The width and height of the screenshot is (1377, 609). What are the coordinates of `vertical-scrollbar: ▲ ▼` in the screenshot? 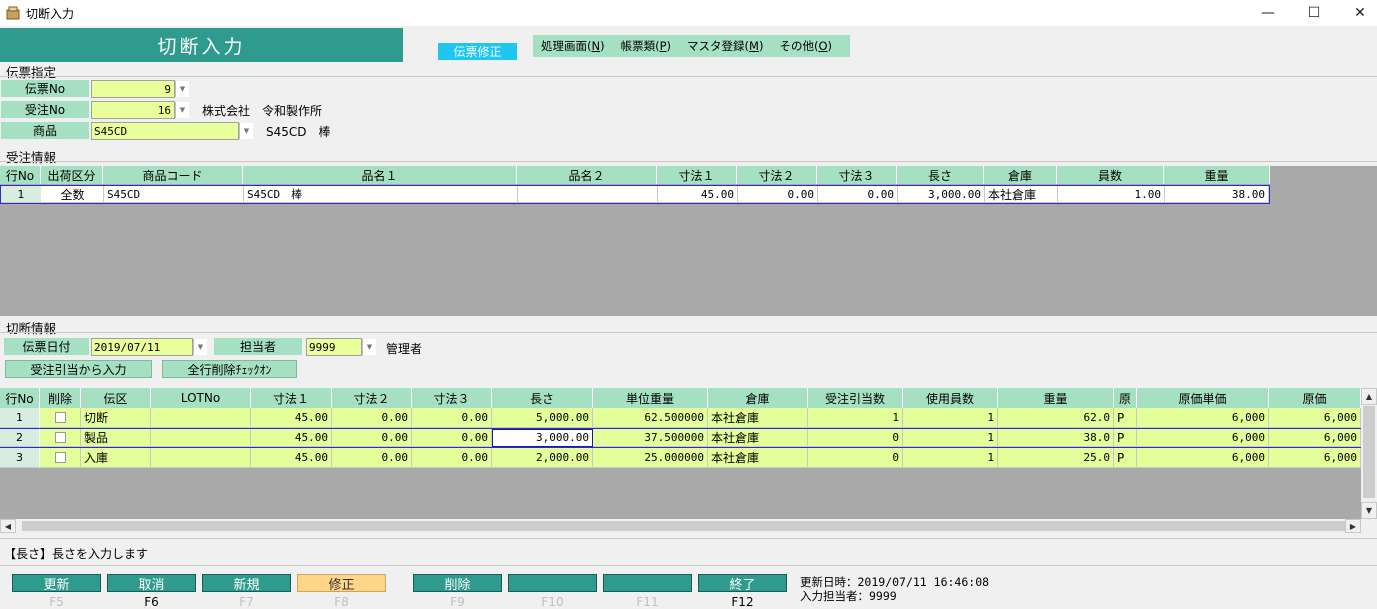 It's located at (1369, 453).